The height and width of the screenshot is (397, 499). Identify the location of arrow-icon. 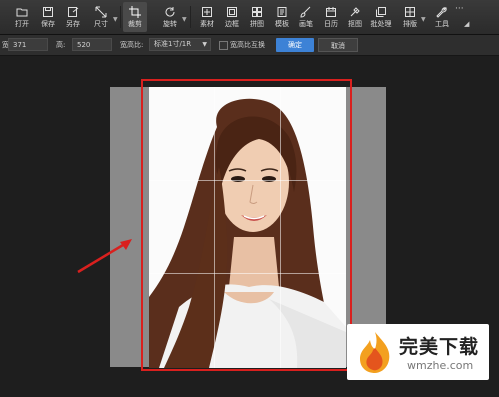
(104, 256).